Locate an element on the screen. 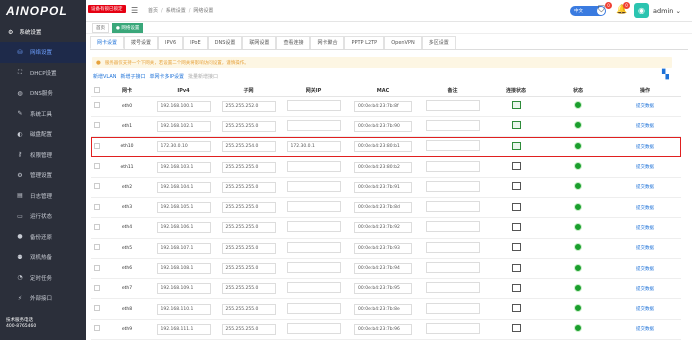 The height and width of the screenshot is (340, 692). gateway-input: 172.30.0.1 is located at coordinates (313, 147).